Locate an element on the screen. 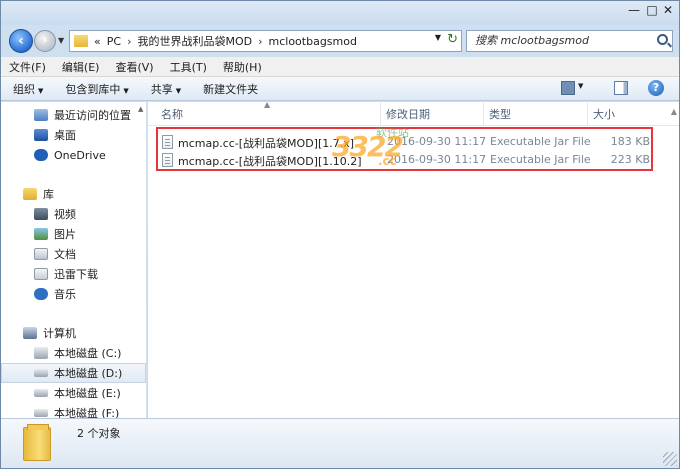  view-options-dropdown: ▼ is located at coordinates (580, 86).